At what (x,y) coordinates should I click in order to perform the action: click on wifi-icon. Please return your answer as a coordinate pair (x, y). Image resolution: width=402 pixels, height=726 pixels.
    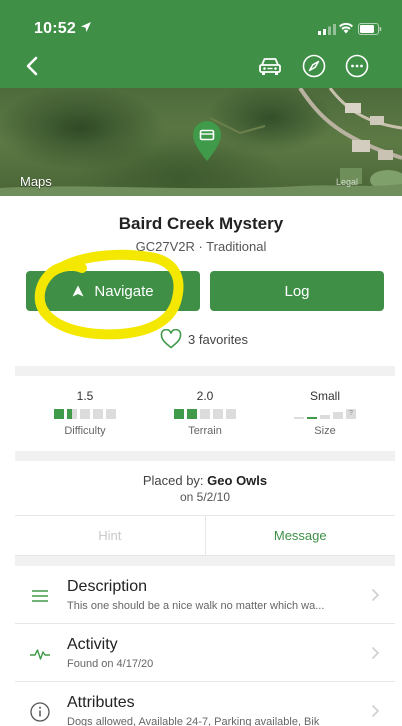
    Looking at the image, I should click on (346, 28).